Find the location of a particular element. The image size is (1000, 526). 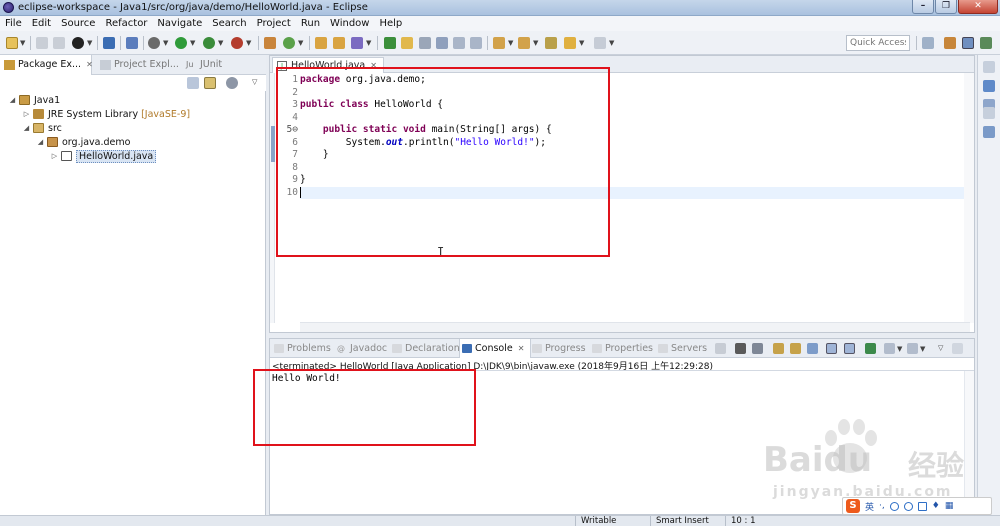

publish-icon is located at coordinates (78, 43).